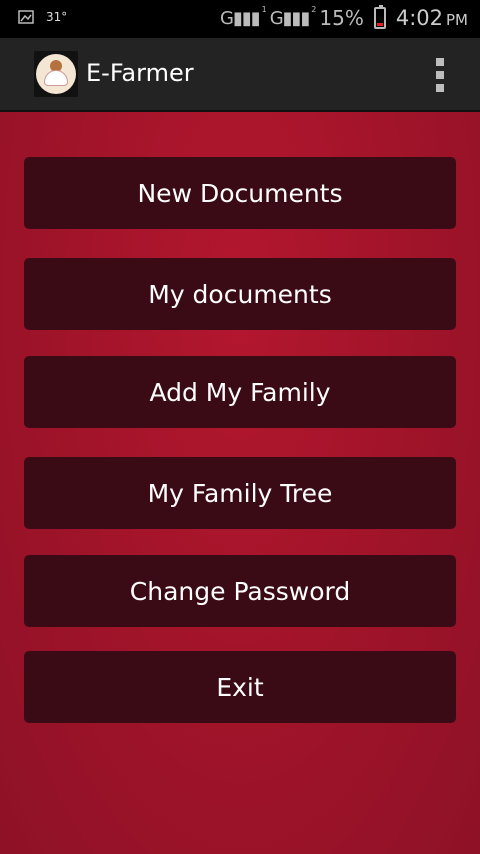  Describe the element at coordinates (26, 17) in the screenshot. I see `gallery-notification-icon` at that location.